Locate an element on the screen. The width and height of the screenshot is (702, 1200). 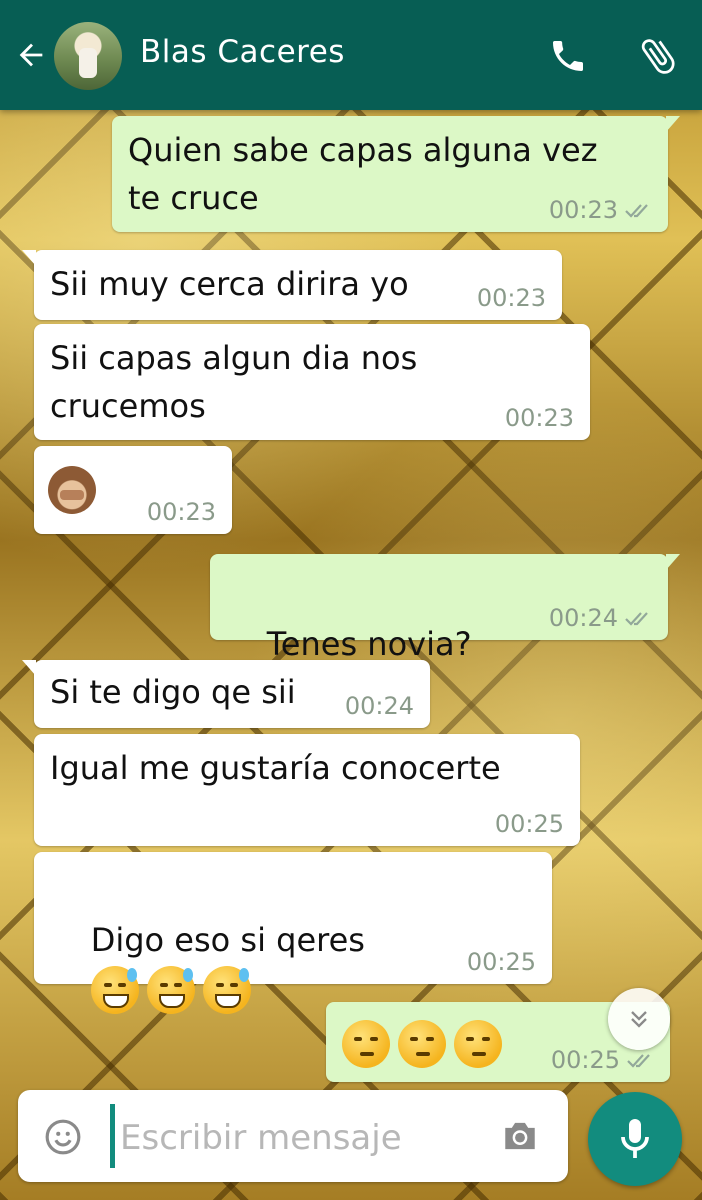
message-text-content: Digo eso si qeres is located at coordinates (227, 940).